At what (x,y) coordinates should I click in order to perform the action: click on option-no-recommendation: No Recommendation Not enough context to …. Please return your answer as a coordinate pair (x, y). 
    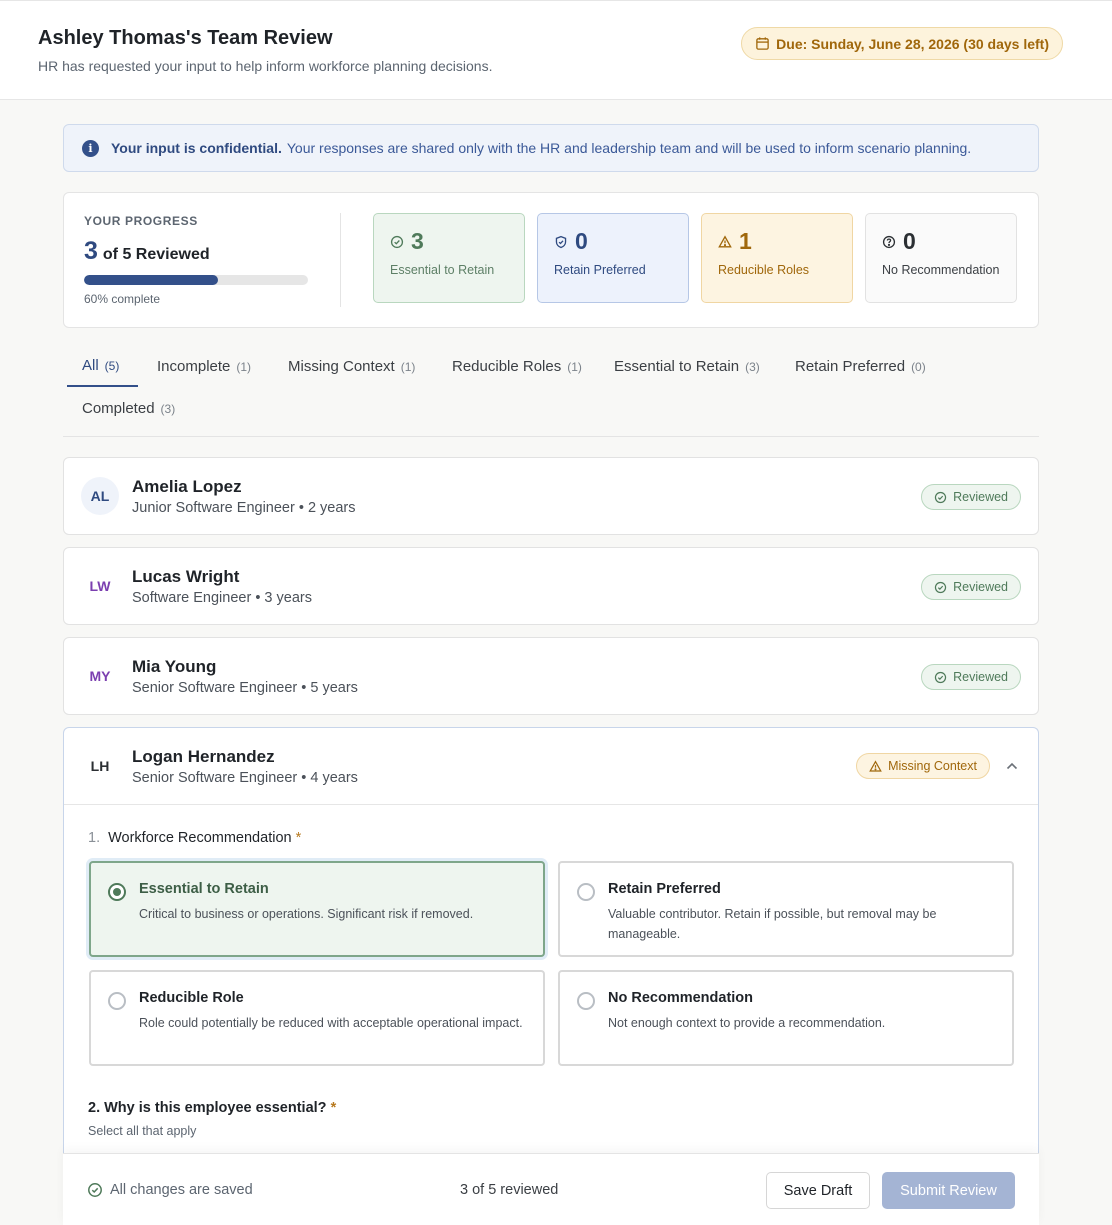
    Looking at the image, I should click on (786, 1018).